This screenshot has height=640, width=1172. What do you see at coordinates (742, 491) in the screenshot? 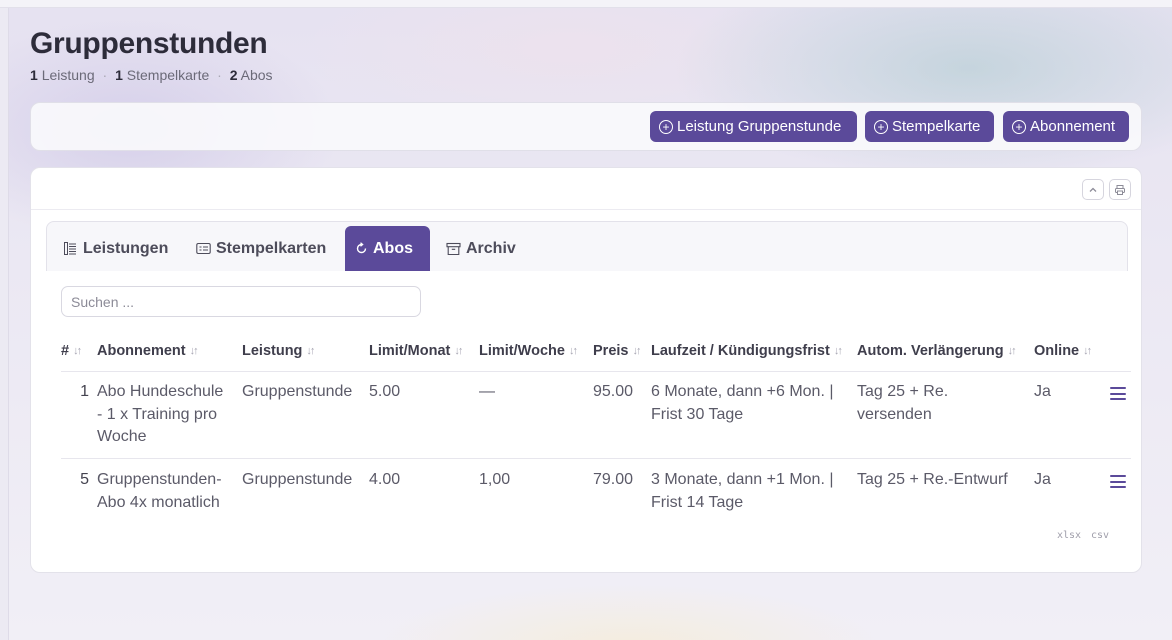
I see `cell-laufzeit: 3 Monate, dann +1 Mon. | Frist 14 Tage` at bounding box center [742, 491].